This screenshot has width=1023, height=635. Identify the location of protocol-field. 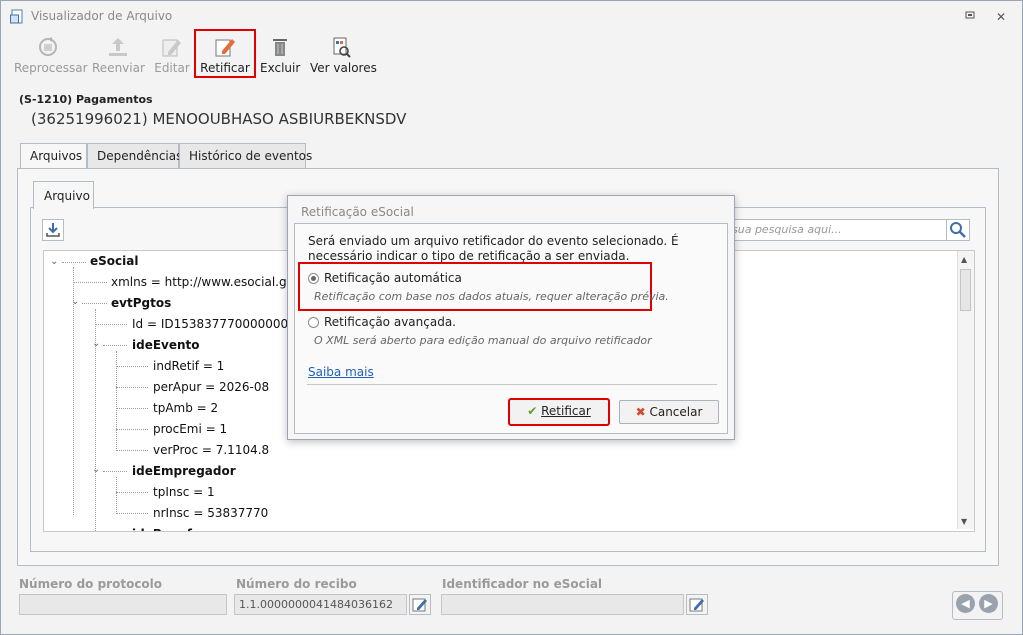
(123, 604).